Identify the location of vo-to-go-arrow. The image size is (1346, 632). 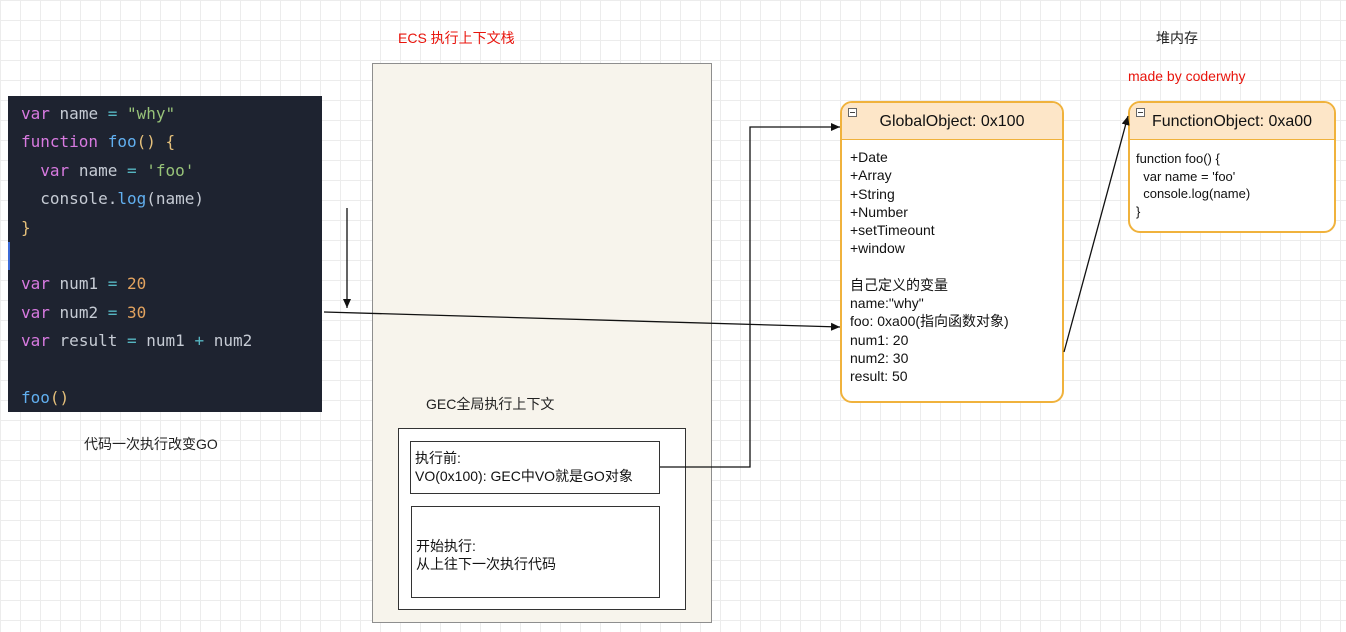
(750, 295).